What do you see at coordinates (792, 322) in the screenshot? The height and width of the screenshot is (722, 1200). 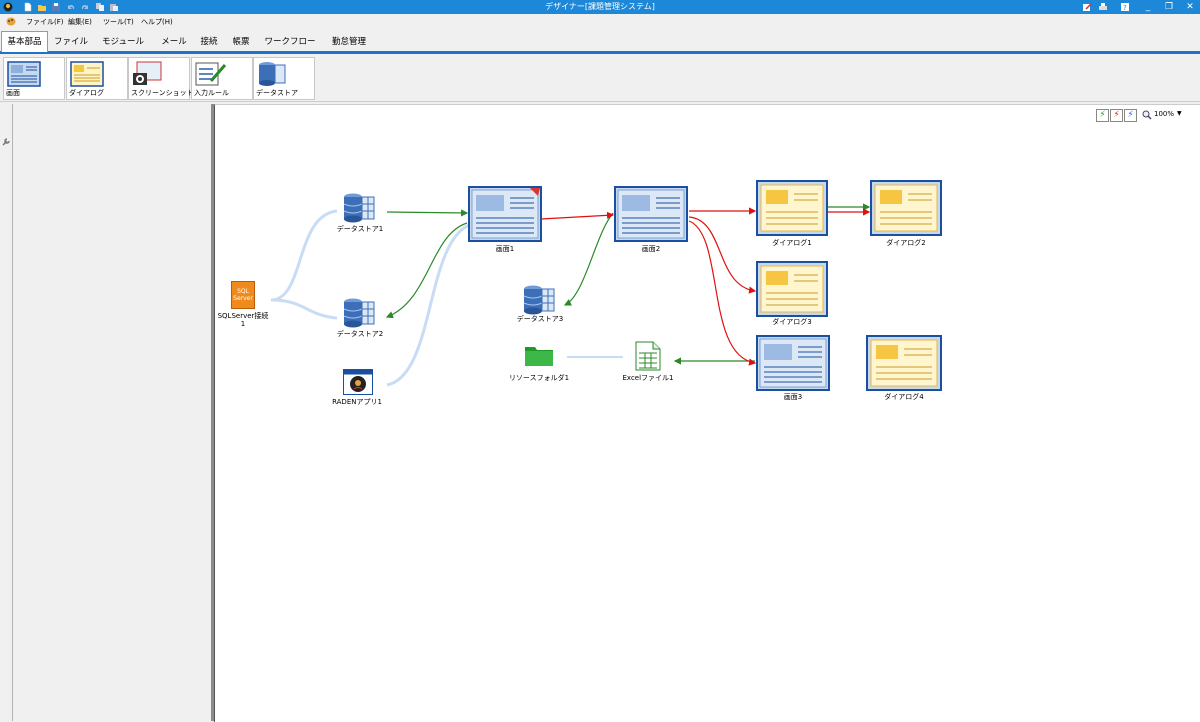 I see `label-dialog3: ダイアログ3` at bounding box center [792, 322].